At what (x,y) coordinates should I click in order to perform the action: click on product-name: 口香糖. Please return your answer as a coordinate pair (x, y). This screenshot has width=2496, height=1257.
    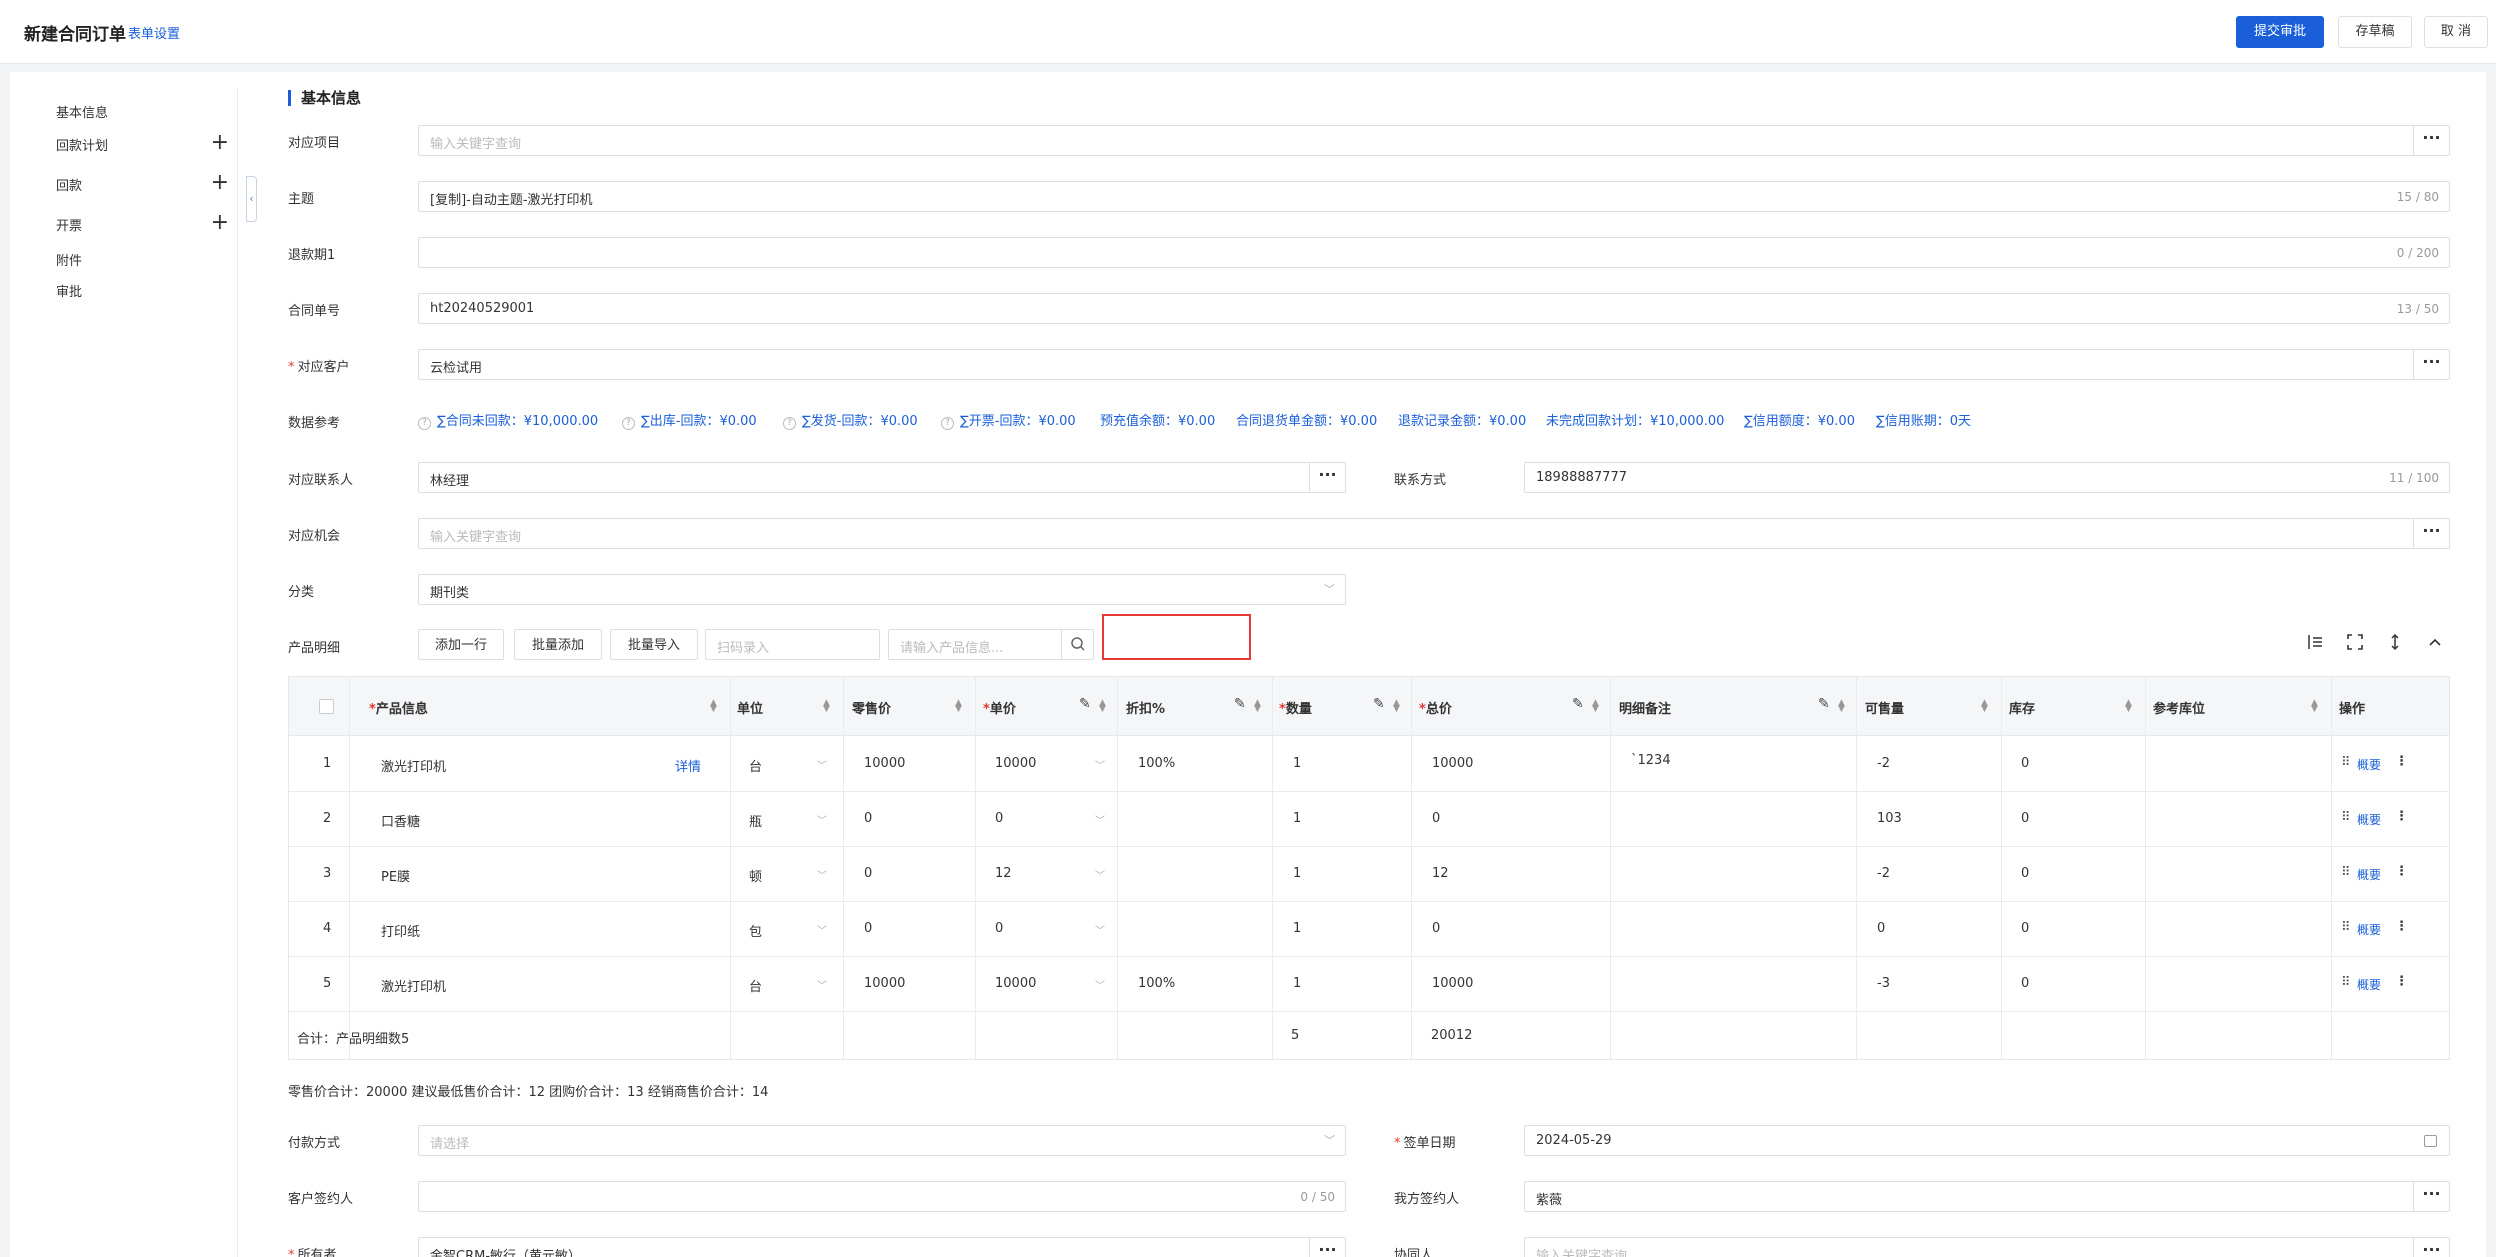
    Looking at the image, I should click on (400, 820).